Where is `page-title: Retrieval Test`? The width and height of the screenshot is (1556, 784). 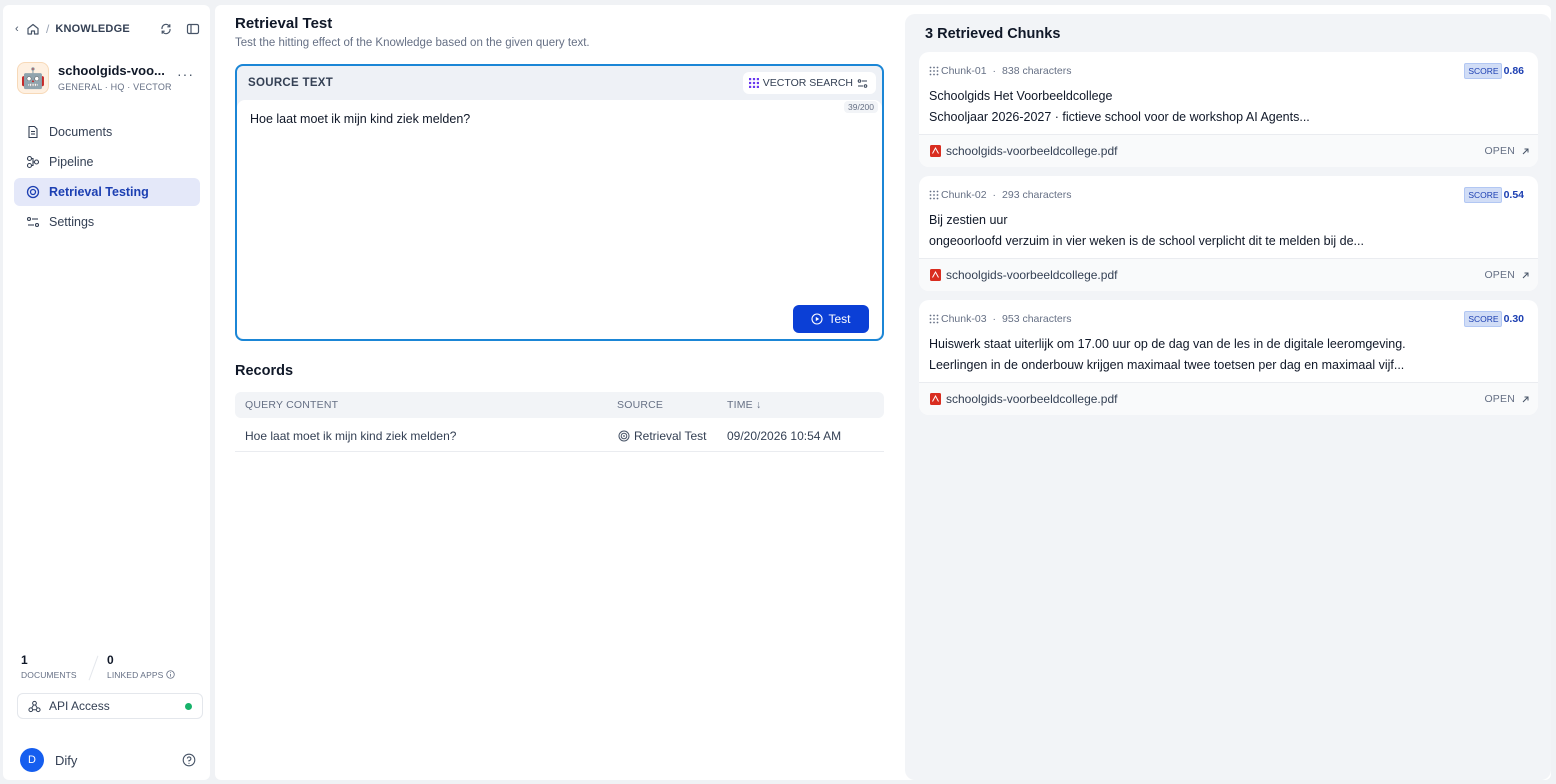 page-title: Retrieval Test is located at coordinates (284, 23).